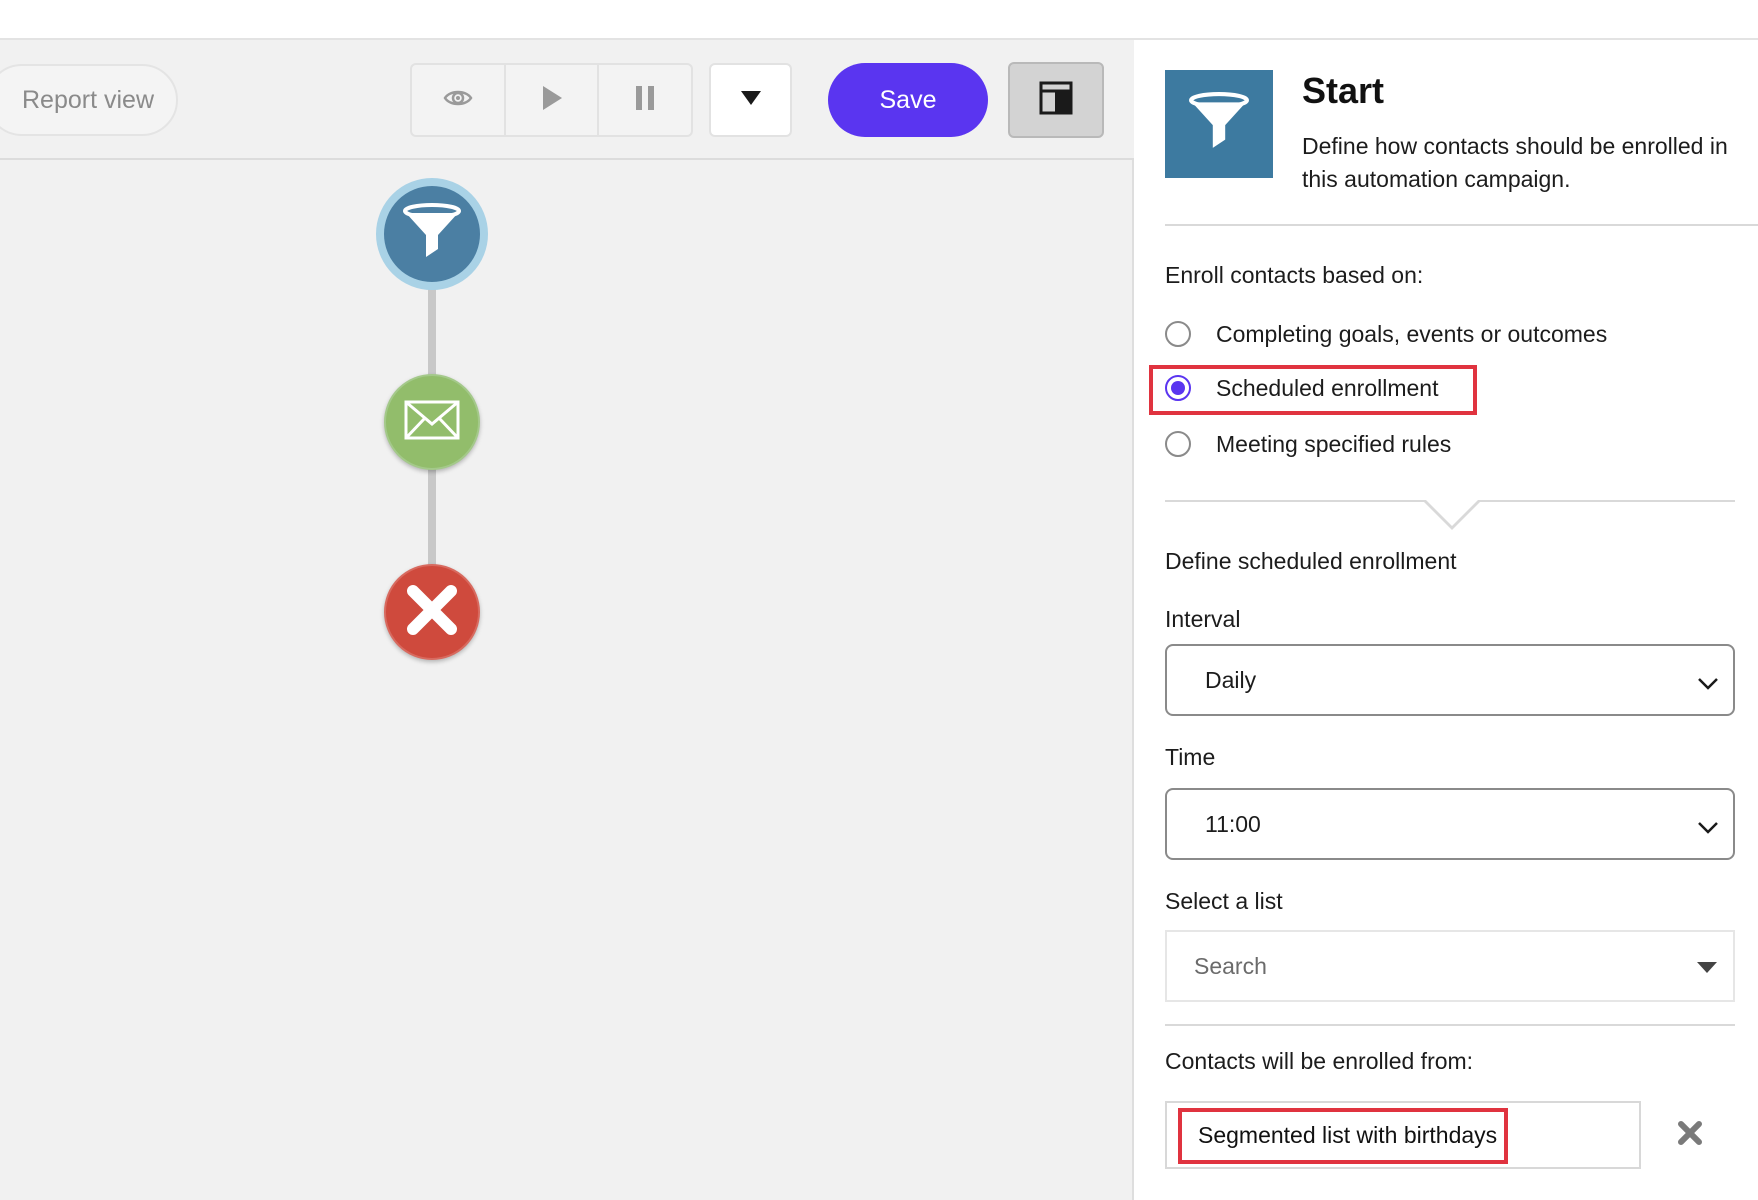 The height and width of the screenshot is (1200, 1758). I want to click on schedule-heading: Define scheduled enrollment, so click(1311, 561).